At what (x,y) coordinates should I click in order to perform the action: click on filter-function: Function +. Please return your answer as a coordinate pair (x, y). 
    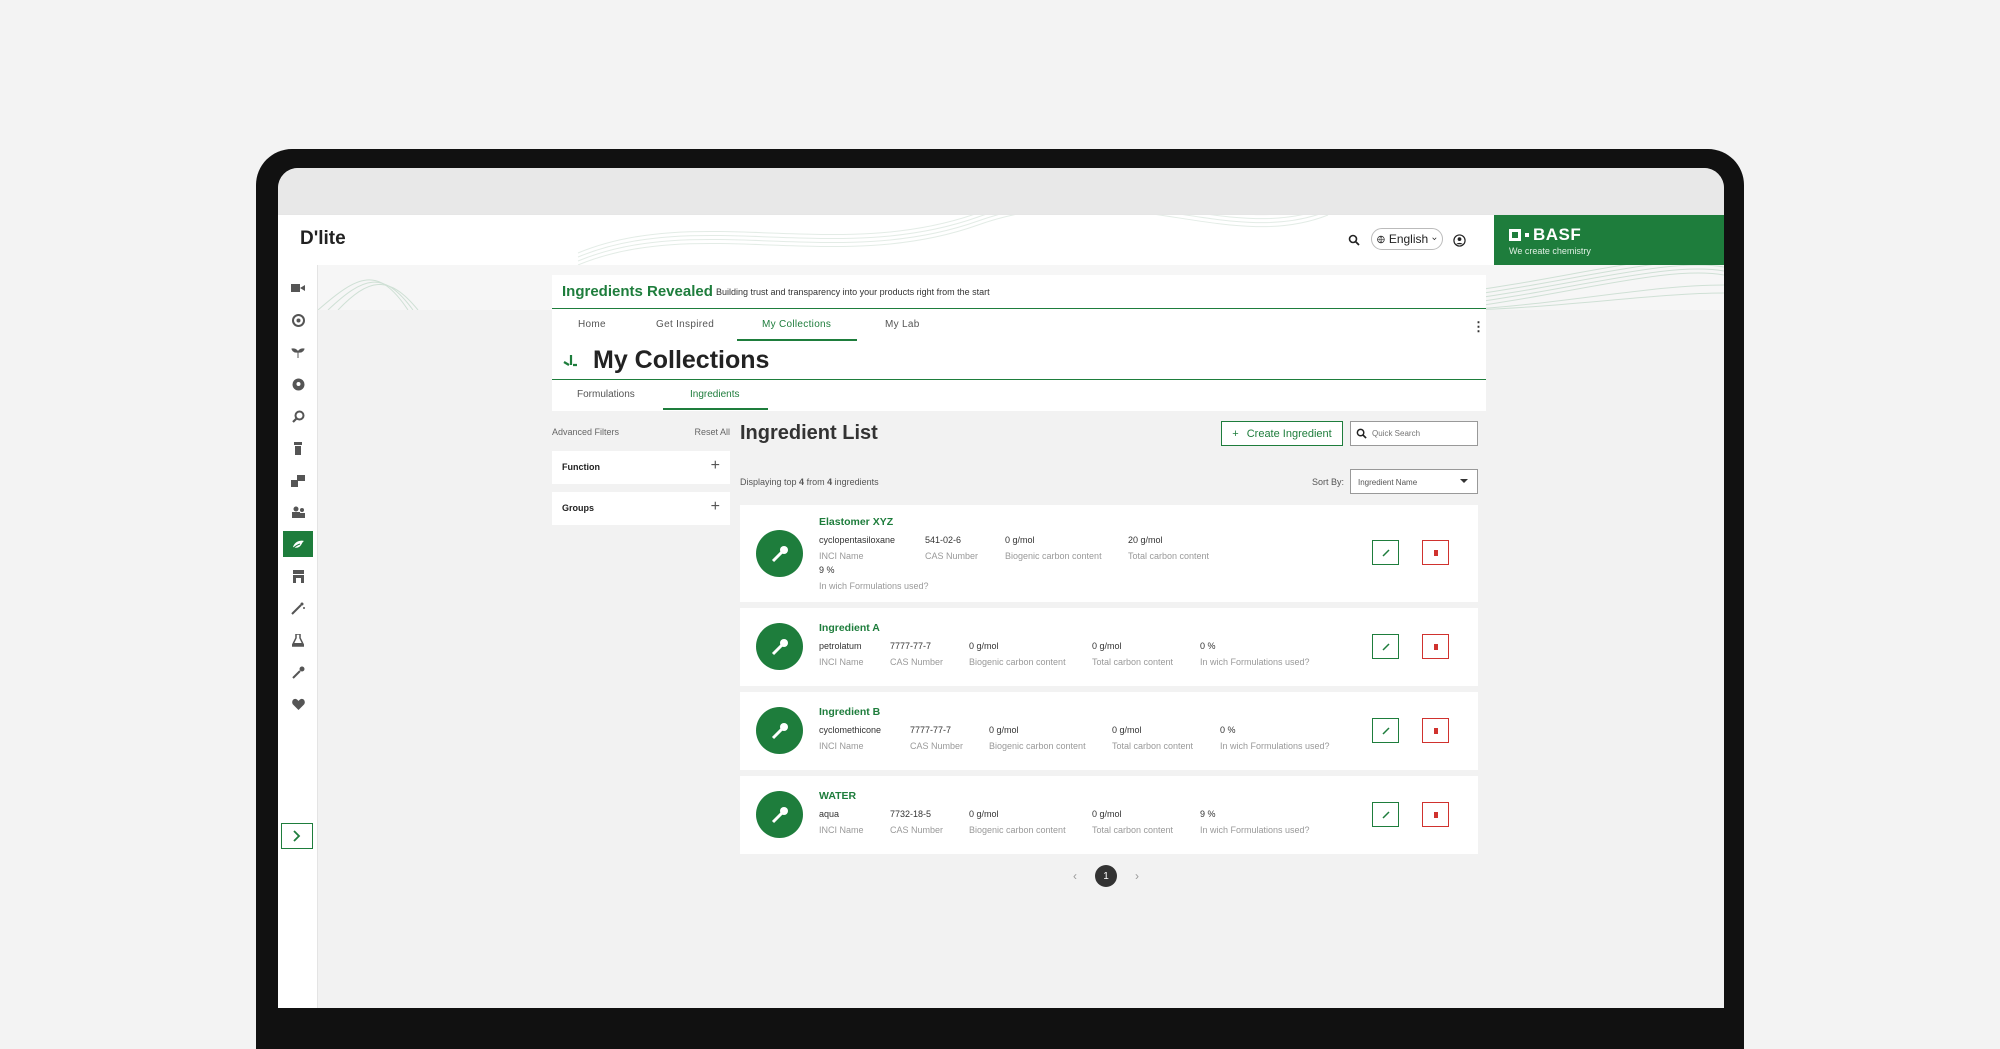
    Looking at the image, I should click on (641, 467).